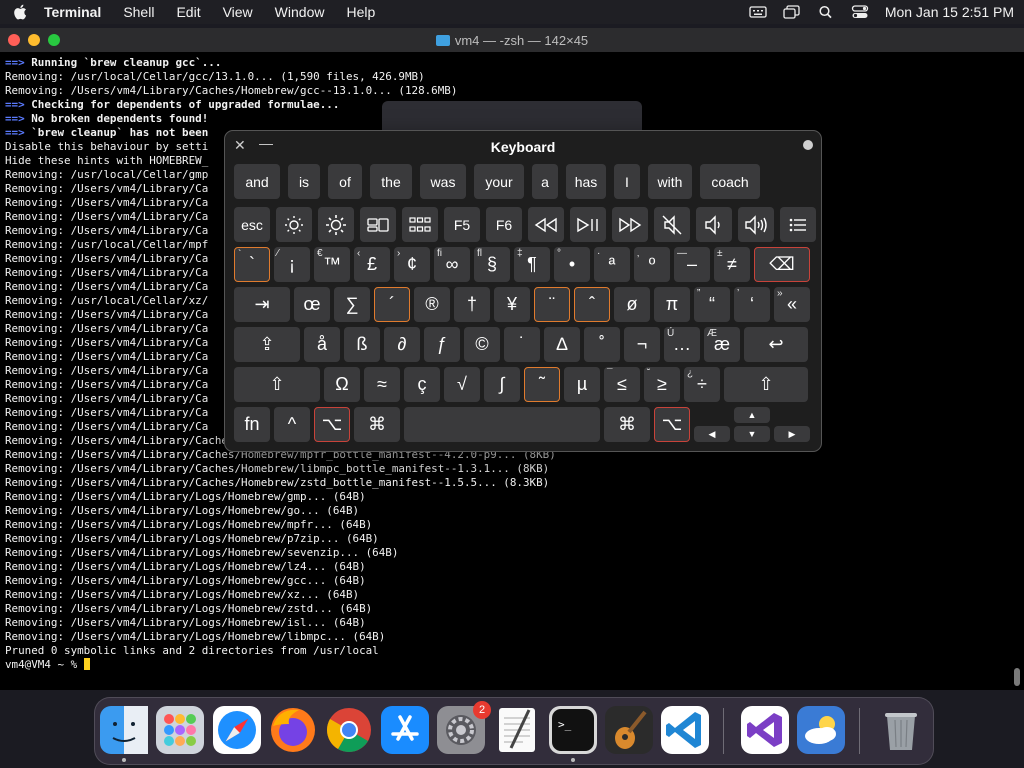 The height and width of the screenshot is (768, 1024). What do you see at coordinates (714, 224) in the screenshot?
I see `fn-key-volume-down` at bounding box center [714, 224].